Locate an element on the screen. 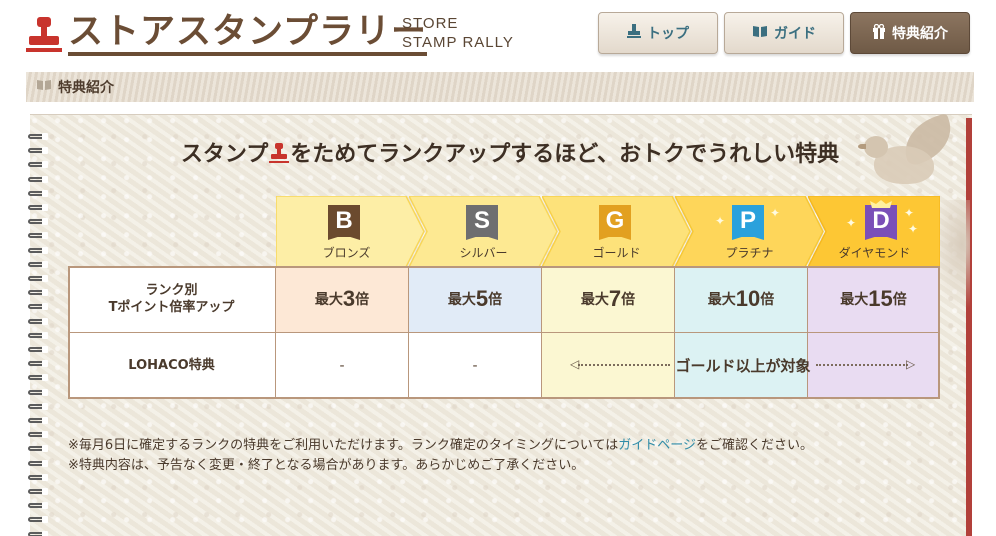  site-logo: ストアスタンプラリー is located at coordinates (226, 34).